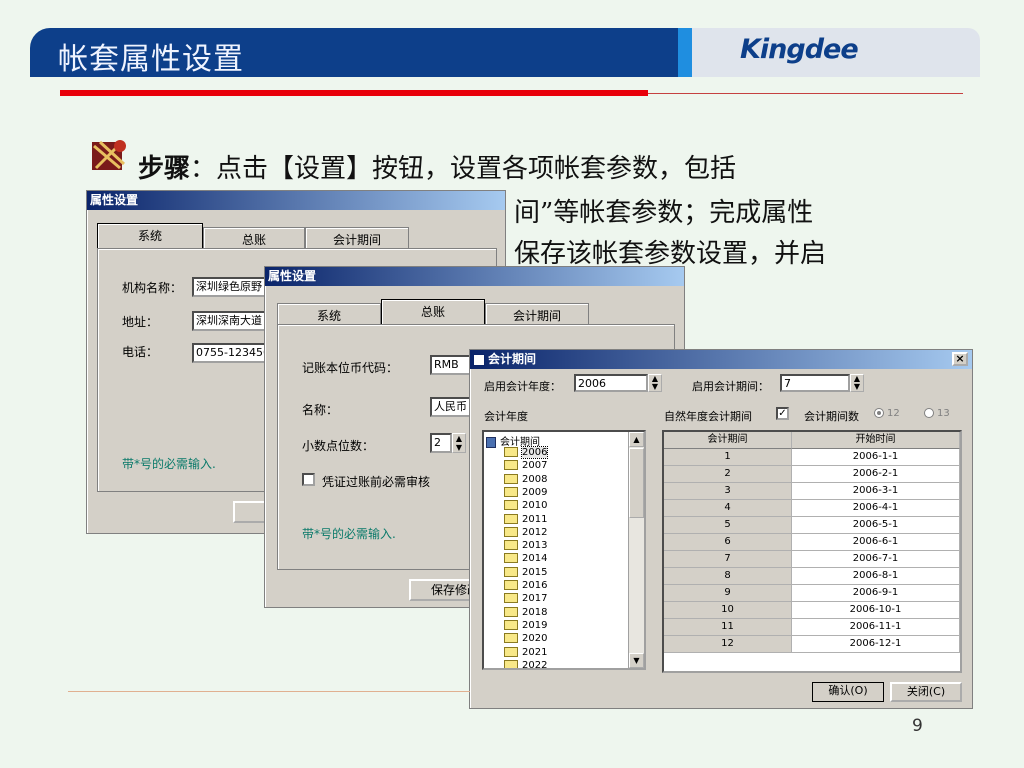 This screenshot has width=1024, height=768. Describe the element at coordinates (269, 691) in the screenshot. I see `footer-rule` at that location.